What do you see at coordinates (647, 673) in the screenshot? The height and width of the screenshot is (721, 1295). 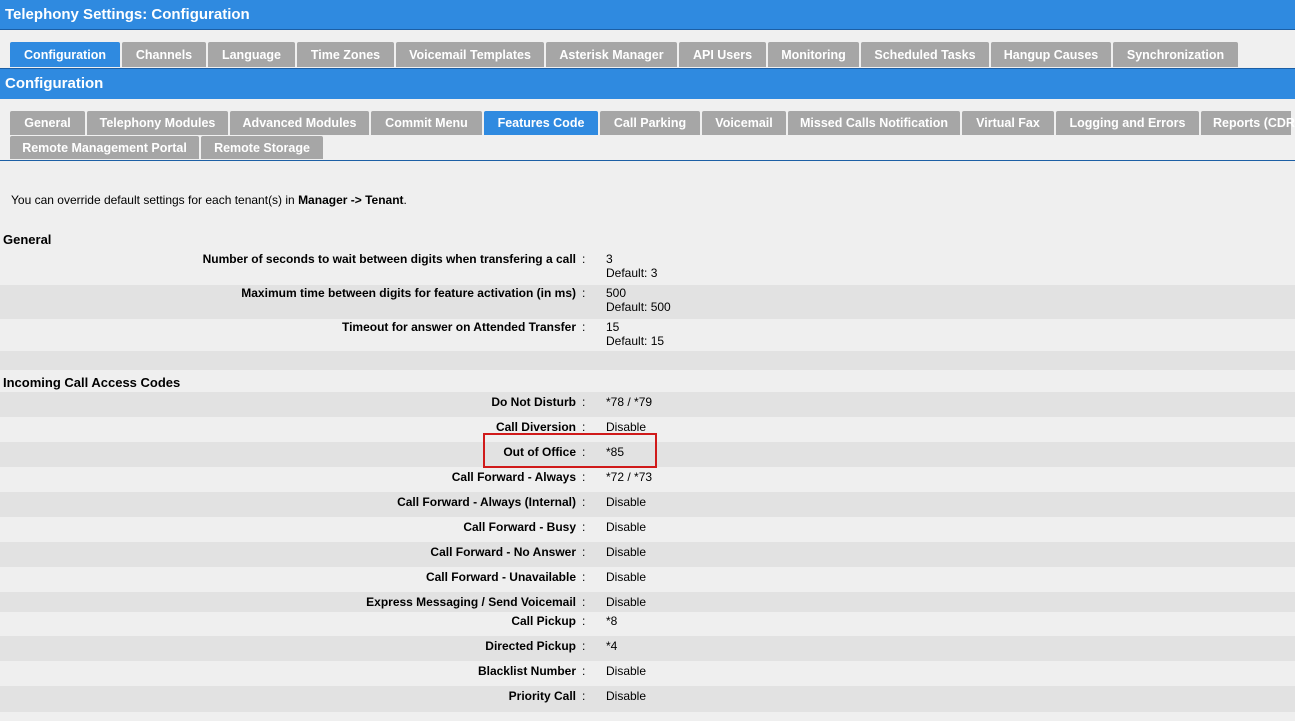 I see `setting-row: Blacklist Number : Disable` at bounding box center [647, 673].